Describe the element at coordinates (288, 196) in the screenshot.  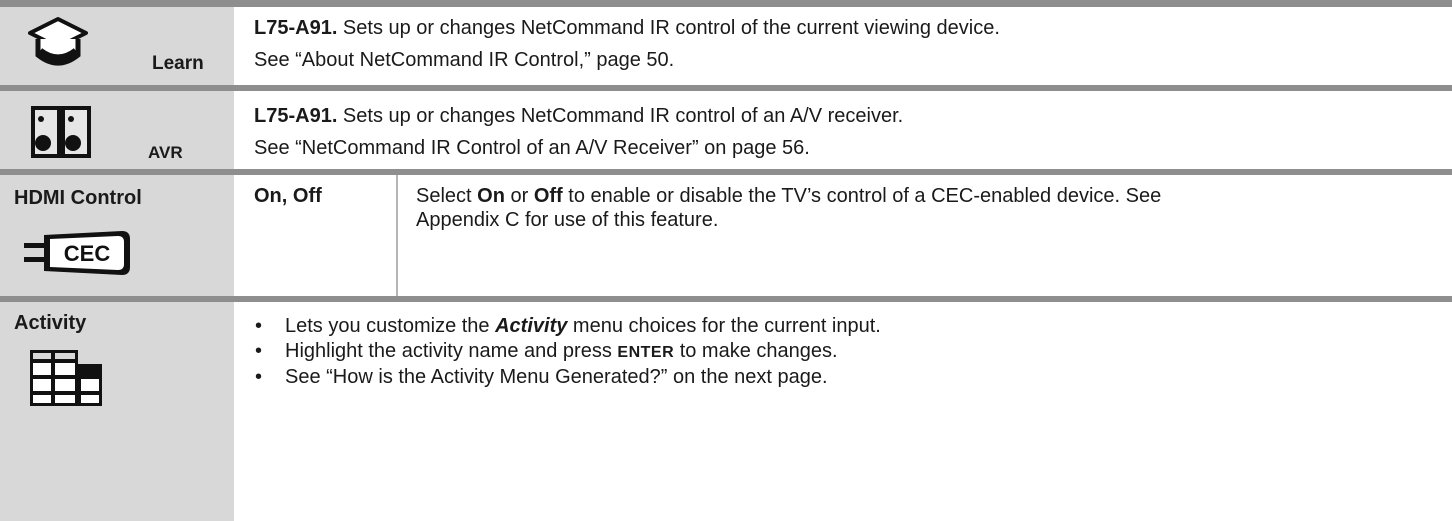
I see `hdmi-values: On, Off` at that location.